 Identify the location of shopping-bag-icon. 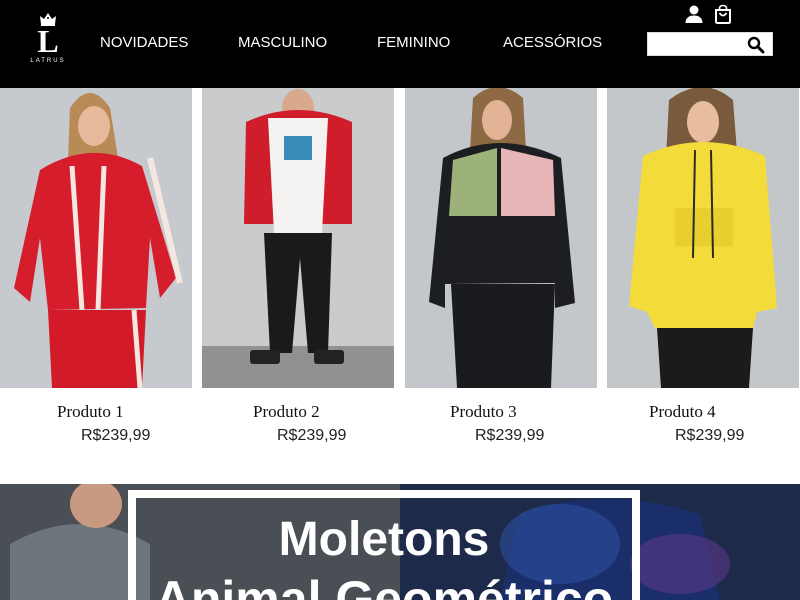
(723, 14).